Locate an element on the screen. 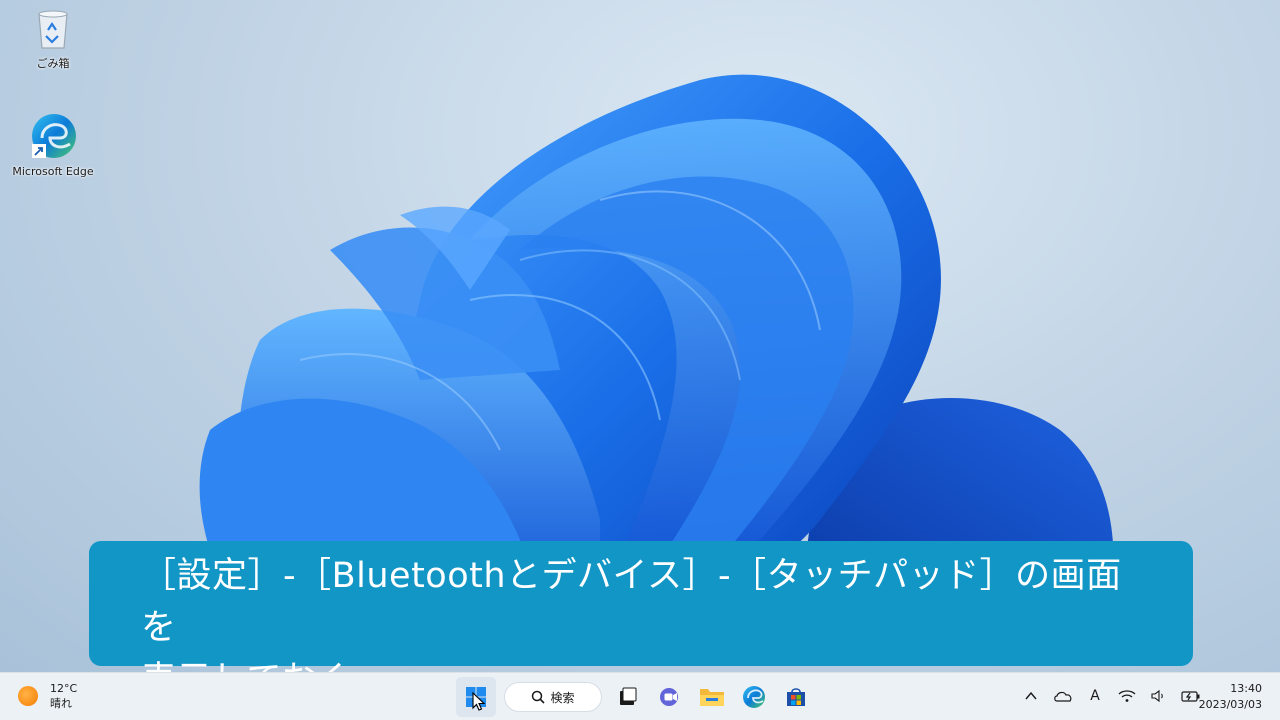 This screenshot has width=1280, height=720. edge-taskbar-button is located at coordinates (754, 697).